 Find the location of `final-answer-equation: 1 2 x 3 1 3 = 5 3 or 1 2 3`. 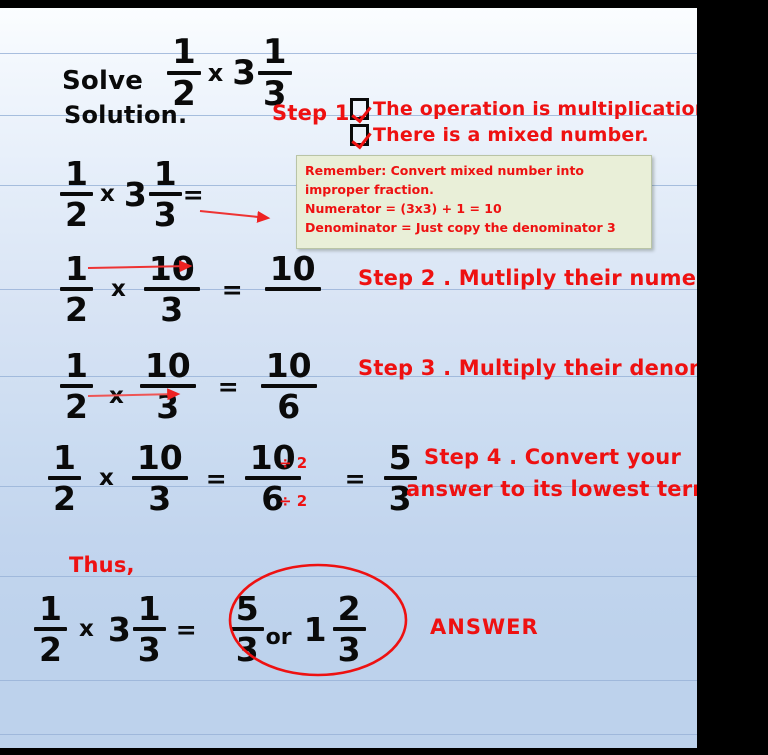

final-answer-equation: 1 2 x 3 1 3 = 5 3 or 1 2 3 is located at coordinates (200, 629).